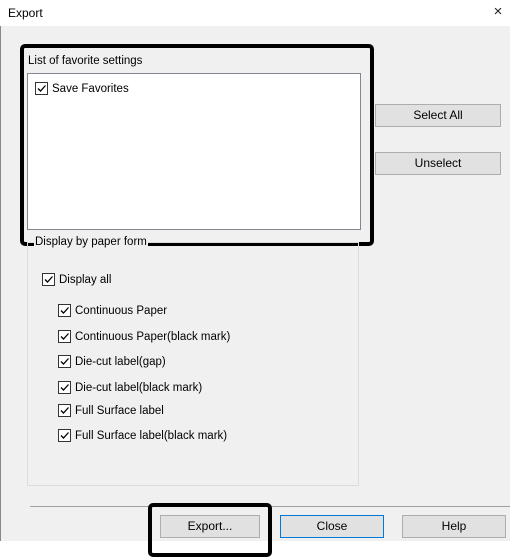 The width and height of the screenshot is (510, 557). What do you see at coordinates (85, 279) in the screenshot?
I see `display-all-label: Display all` at bounding box center [85, 279].